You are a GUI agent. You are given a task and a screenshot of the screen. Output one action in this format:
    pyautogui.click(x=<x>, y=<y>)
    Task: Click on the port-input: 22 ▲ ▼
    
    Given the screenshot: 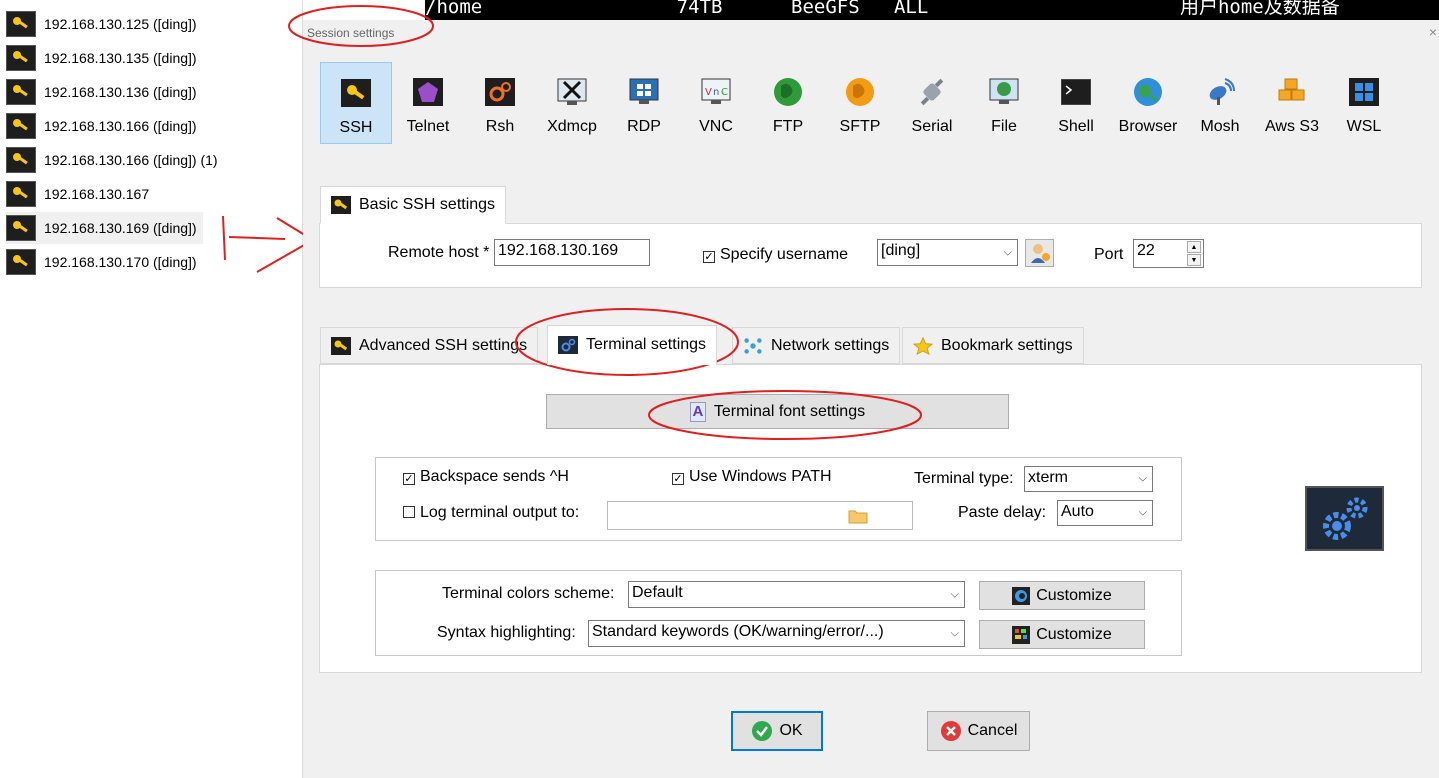 What is the action you would take?
    pyautogui.click(x=1168, y=253)
    